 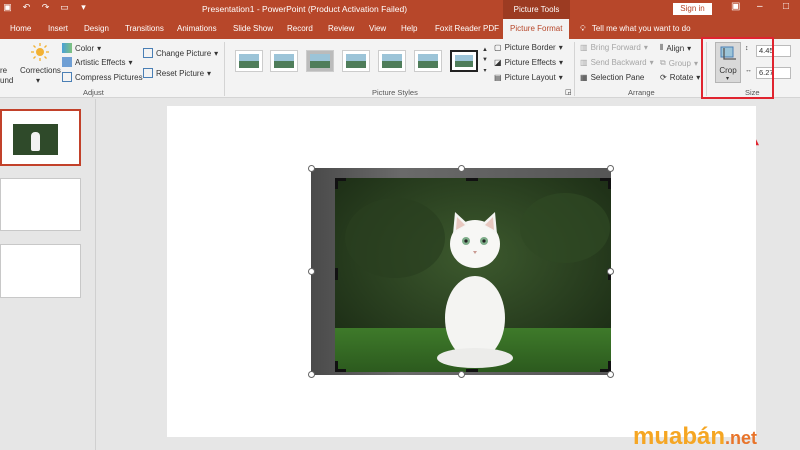 I want to click on tab-insert: Insert, so click(x=58, y=29).